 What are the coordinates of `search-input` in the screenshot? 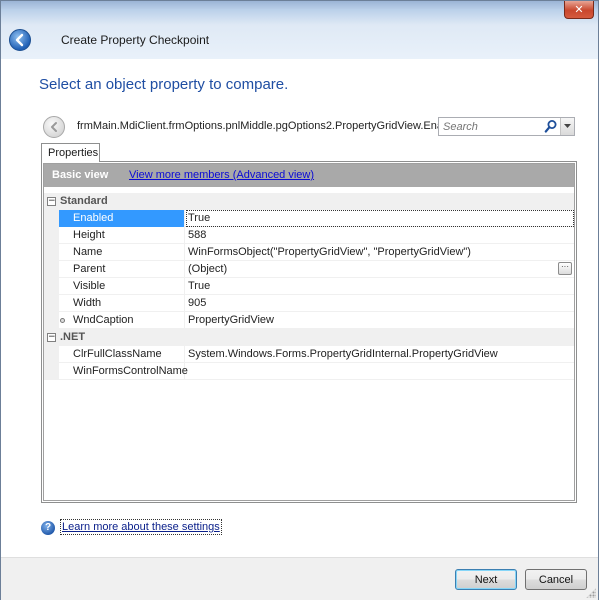 It's located at (489, 126).